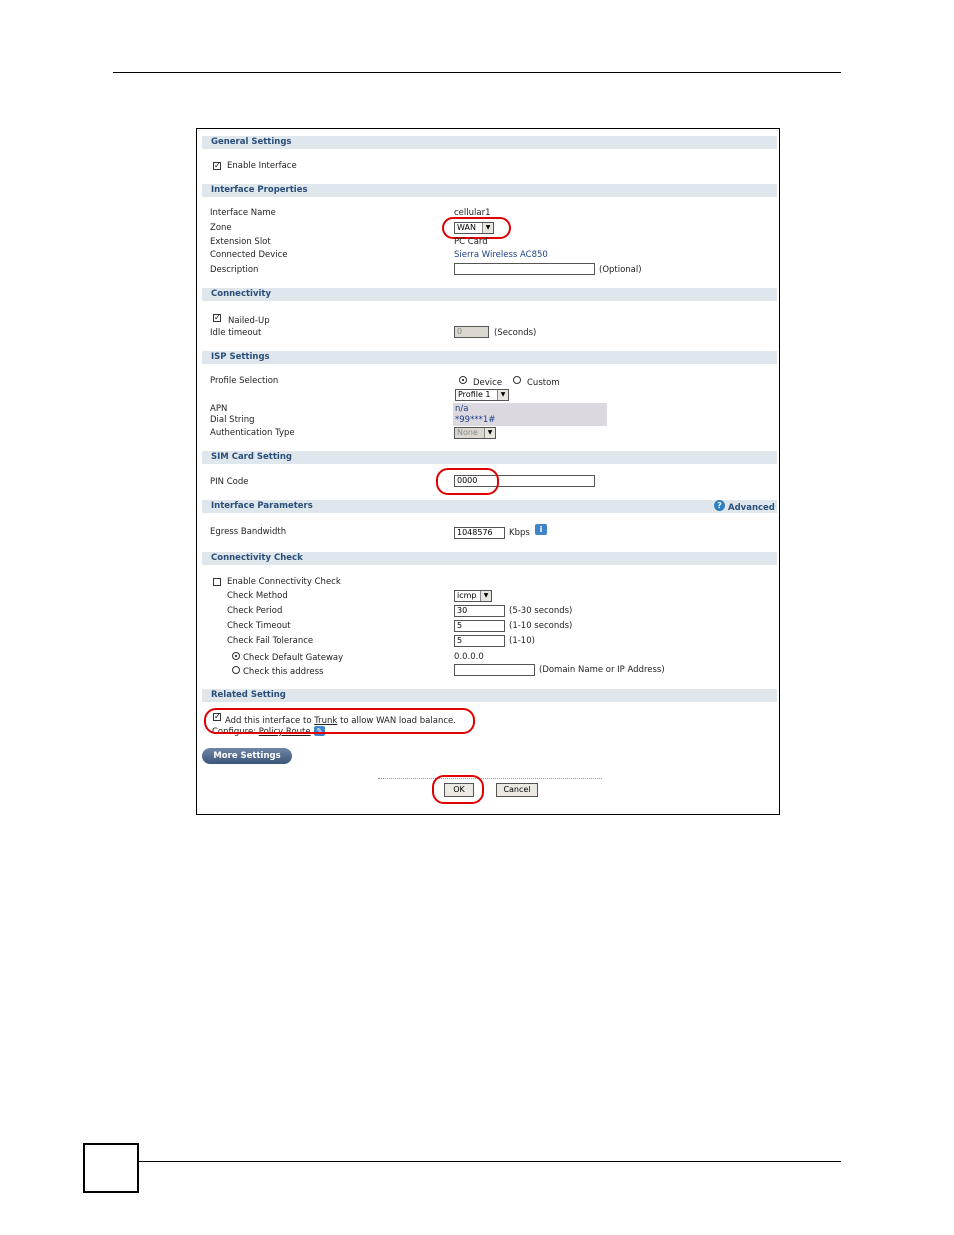 This screenshot has width=954, height=1235. I want to click on idle-timeout-unit: (Seconds), so click(515, 333).